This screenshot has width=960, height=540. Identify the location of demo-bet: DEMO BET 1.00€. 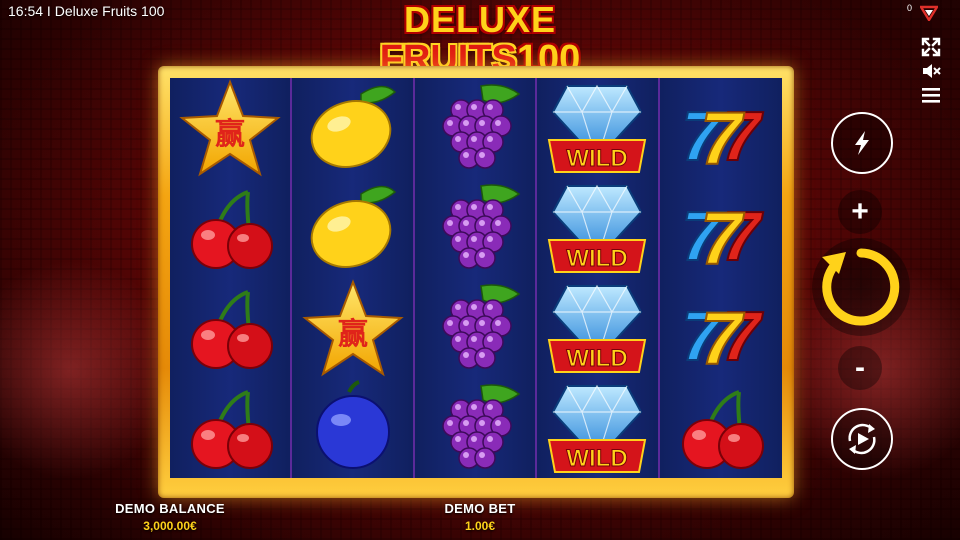
(480, 517).